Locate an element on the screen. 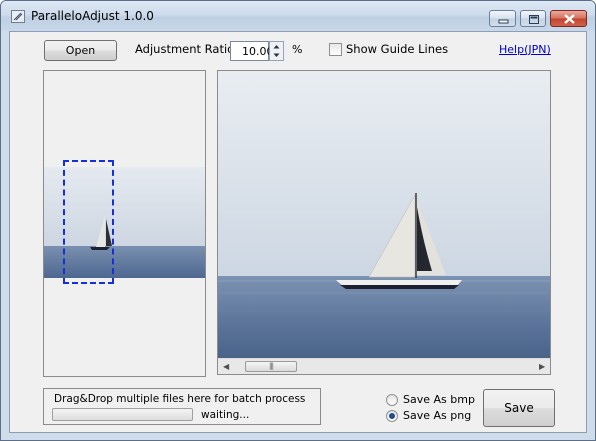 Image resolution: width=596 pixels, height=441 pixels. spin-down-icon is located at coordinates (276, 55).